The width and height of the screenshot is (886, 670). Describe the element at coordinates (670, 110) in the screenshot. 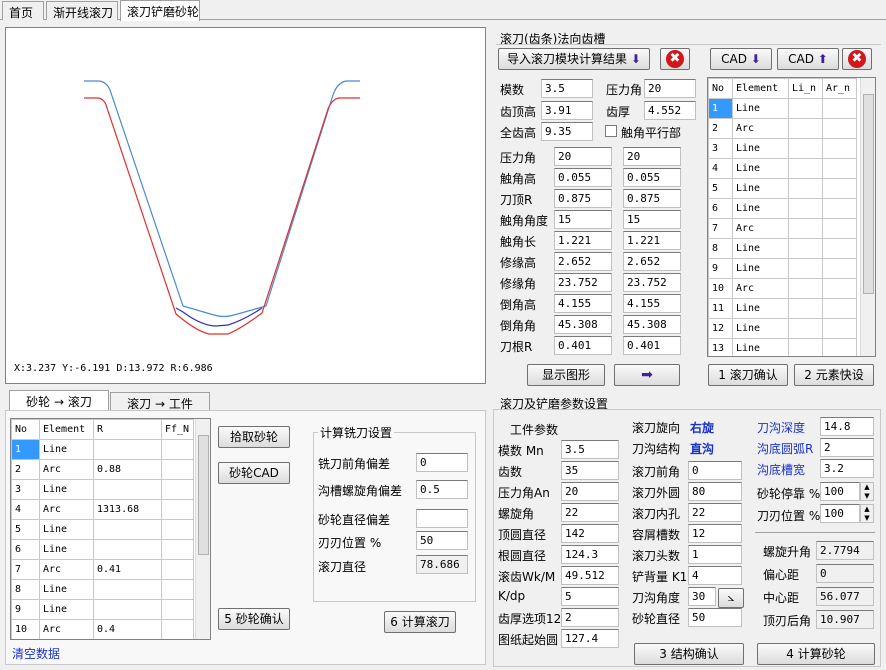

I see `thickness-field: 4.552` at that location.